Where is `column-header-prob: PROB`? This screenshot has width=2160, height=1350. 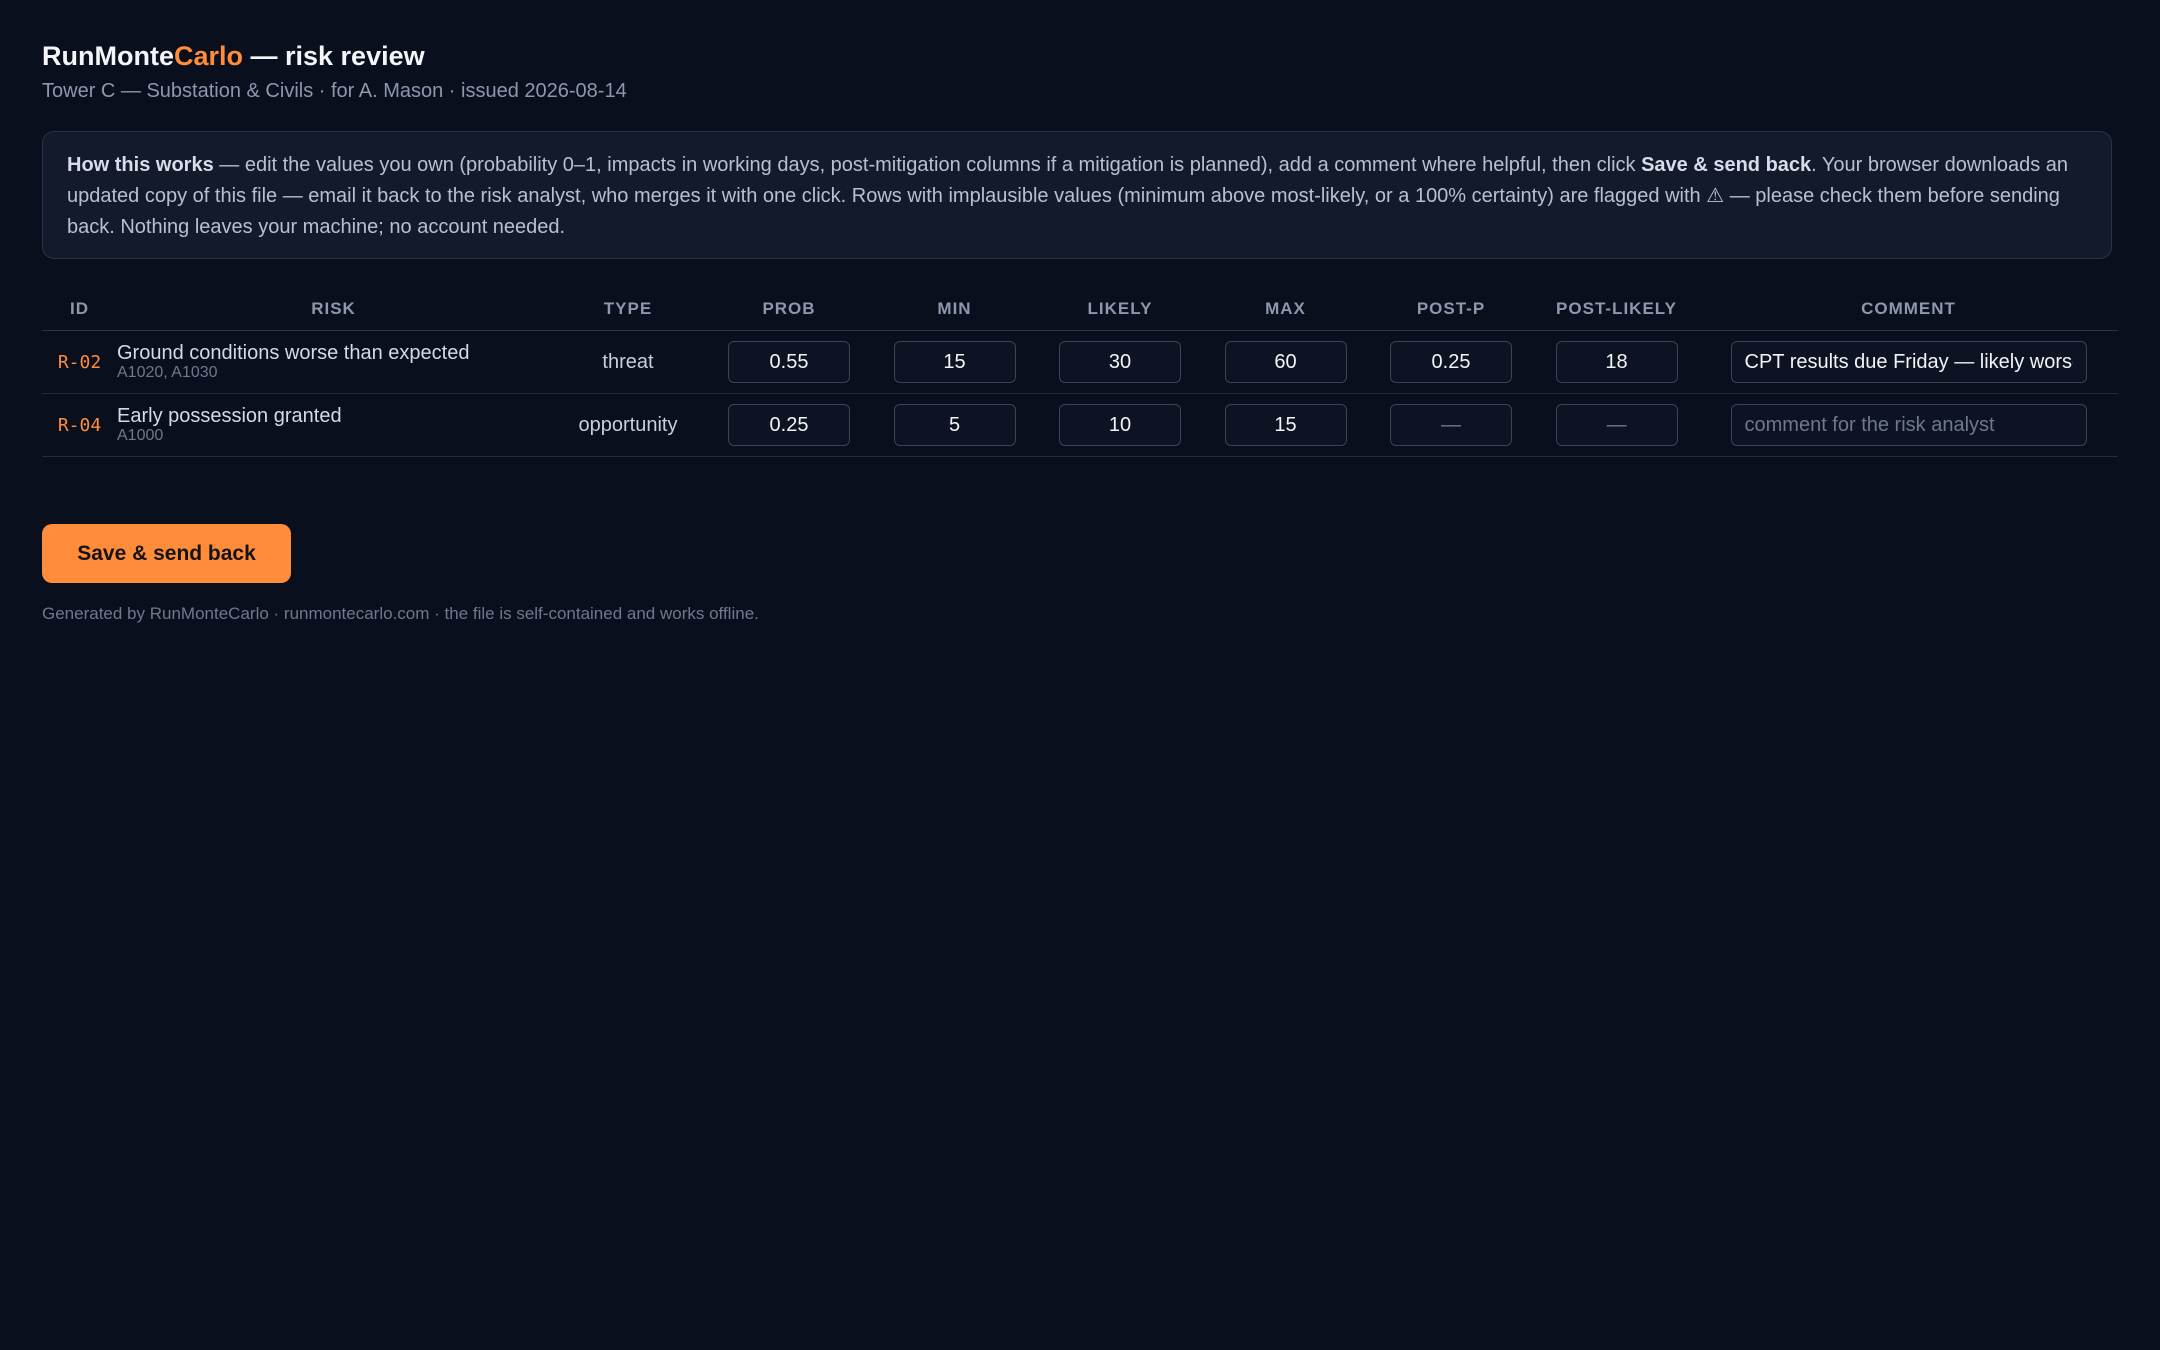 column-header-prob: PROB is located at coordinates (789, 309).